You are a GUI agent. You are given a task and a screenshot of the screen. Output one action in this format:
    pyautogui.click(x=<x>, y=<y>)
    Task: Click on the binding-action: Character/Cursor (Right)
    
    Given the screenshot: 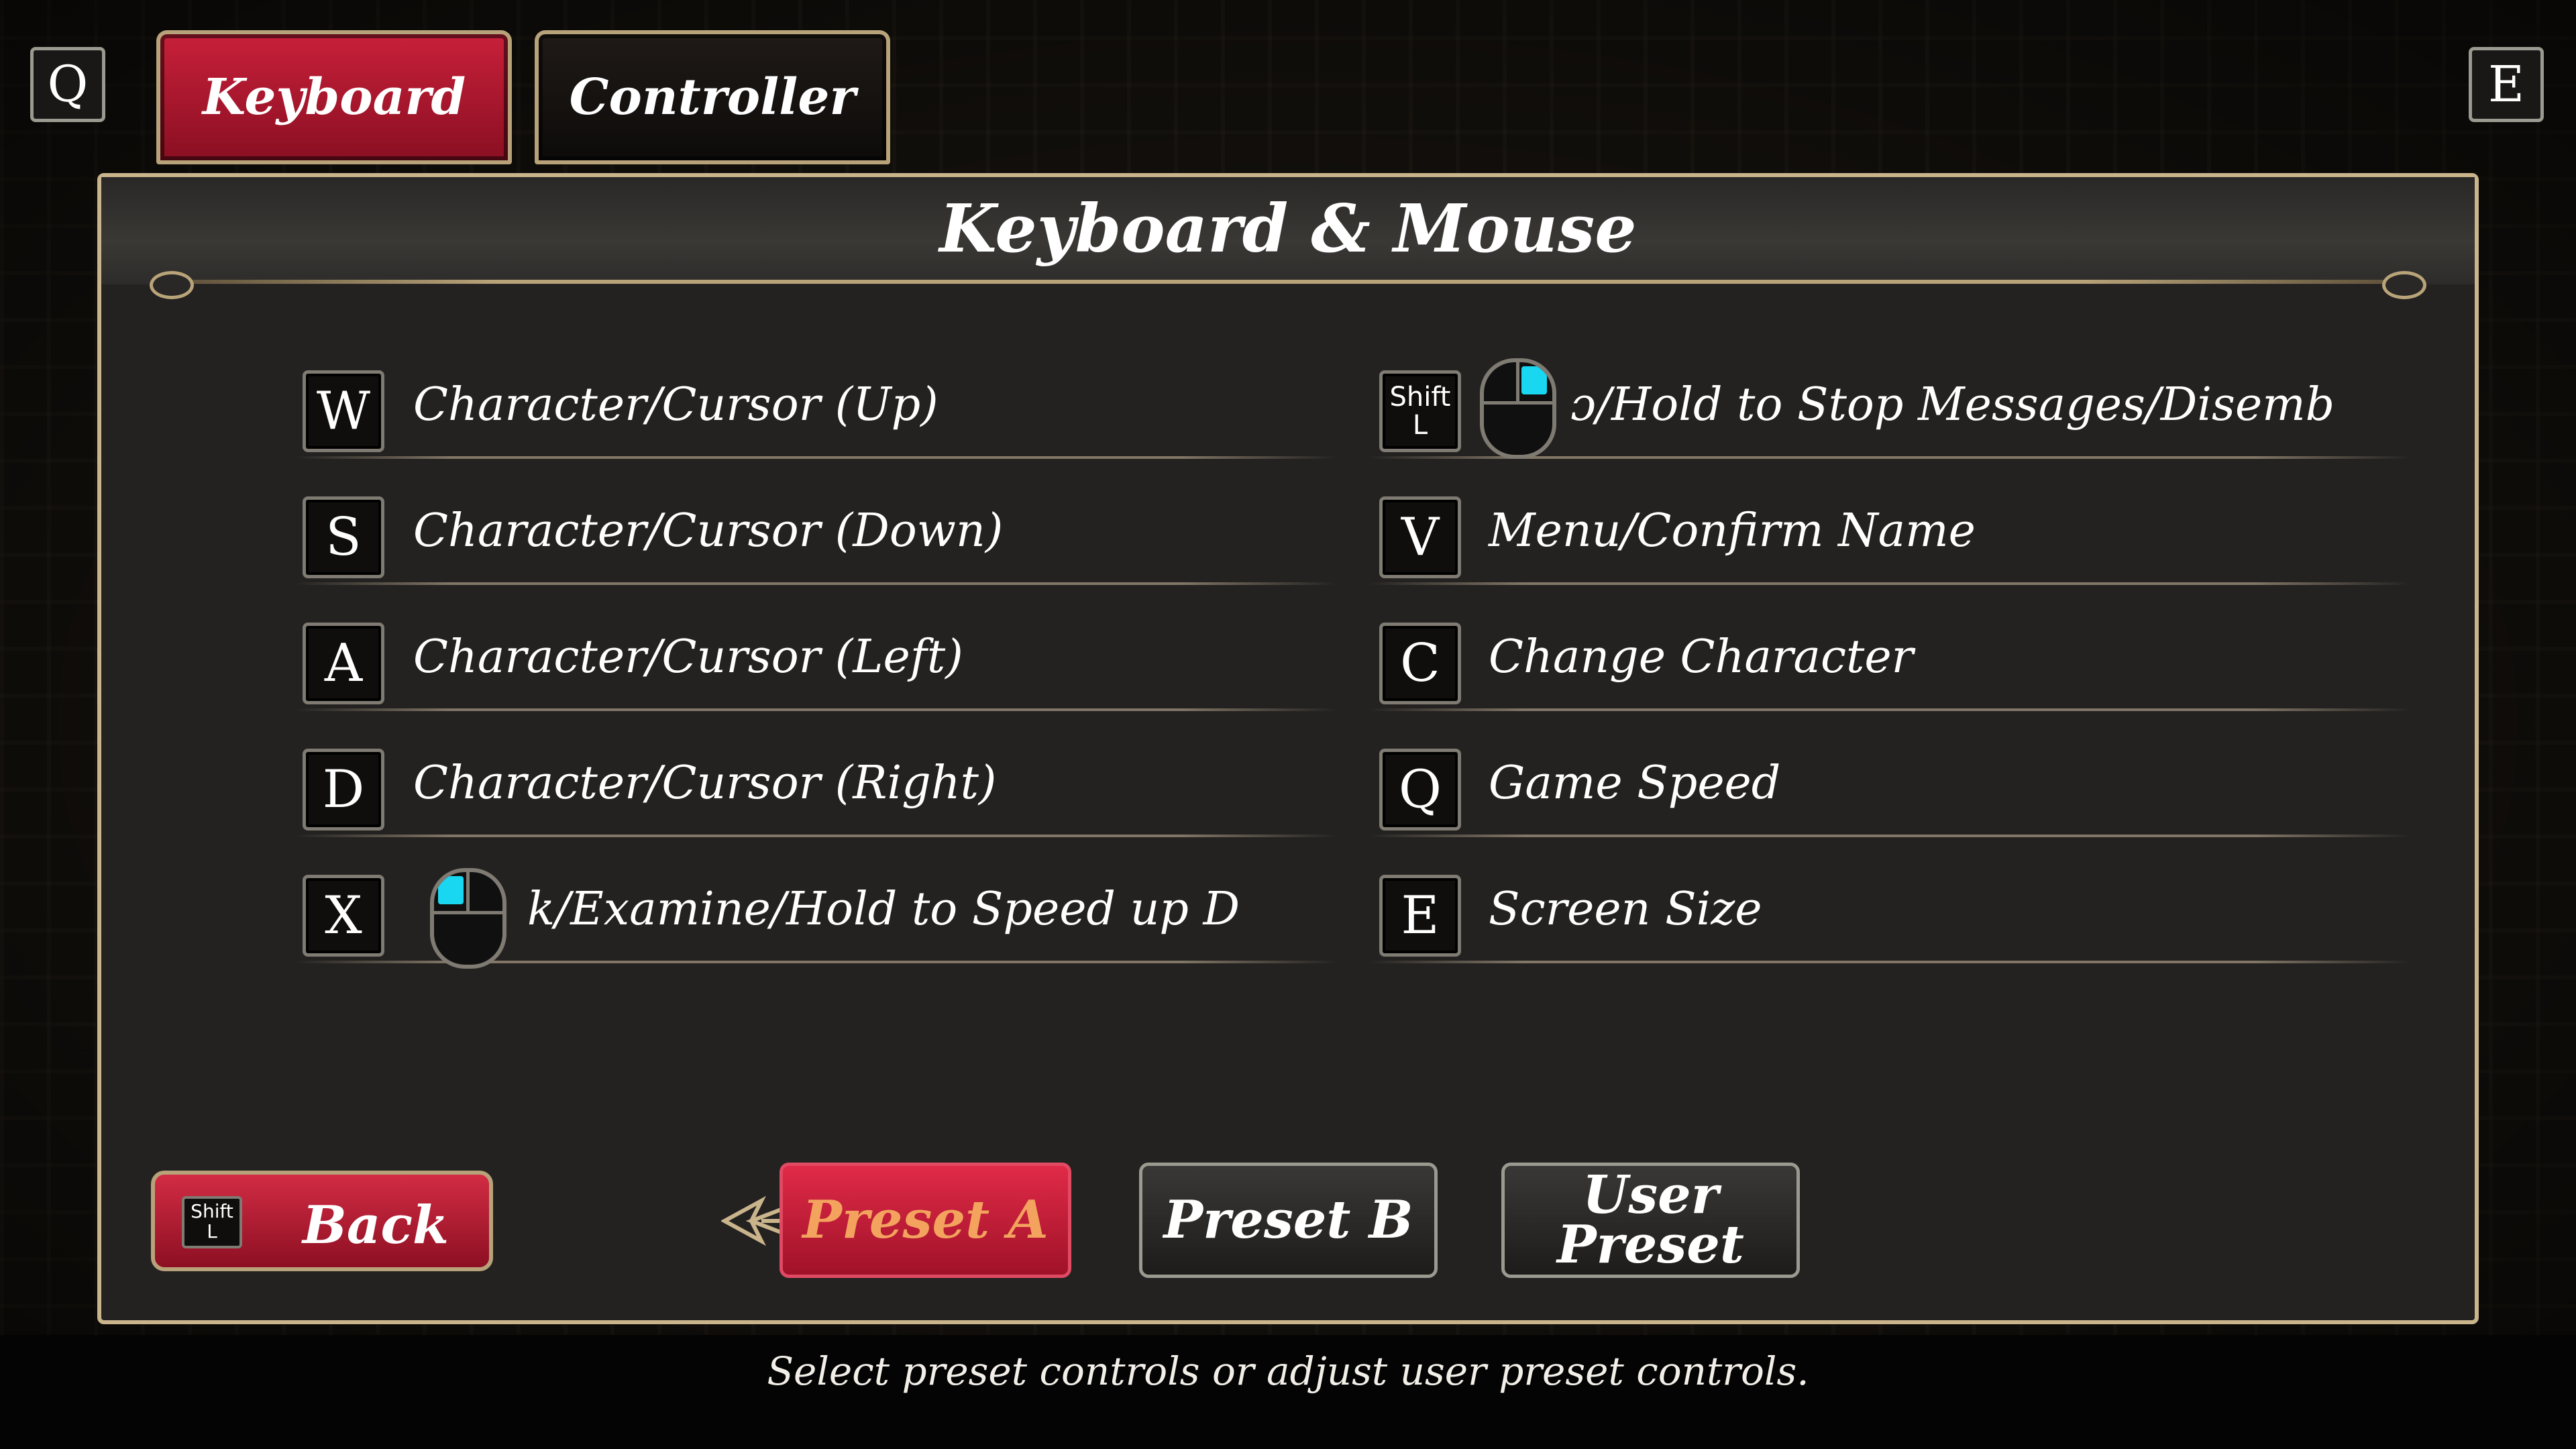 What is the action you would take?
    pyautogui.click(x=705, y=783)
    